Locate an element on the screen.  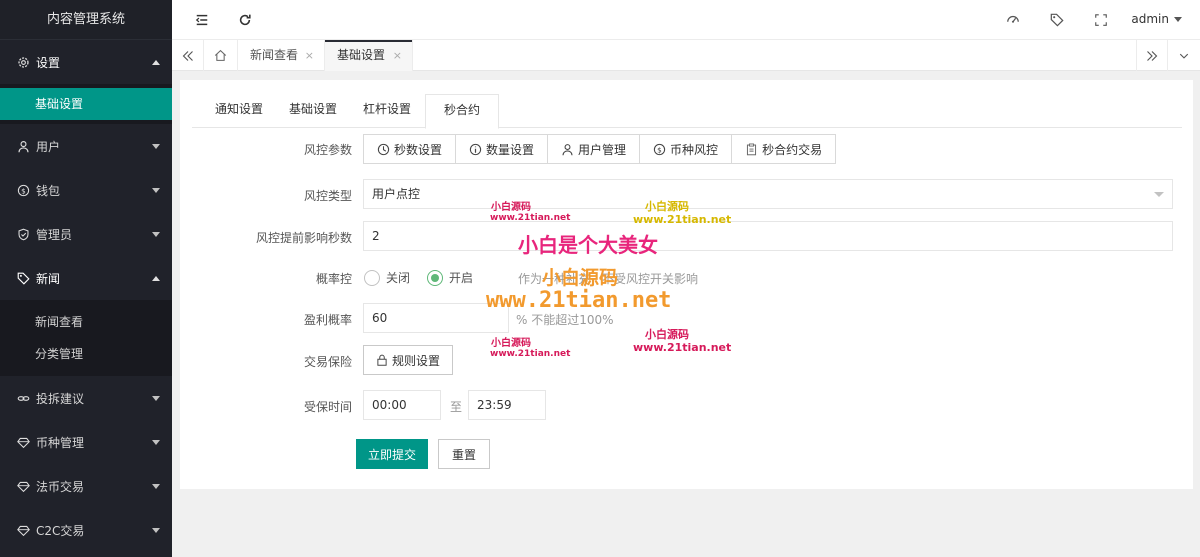
button-label: 秒数设置 is located at coordinates (418, 149).